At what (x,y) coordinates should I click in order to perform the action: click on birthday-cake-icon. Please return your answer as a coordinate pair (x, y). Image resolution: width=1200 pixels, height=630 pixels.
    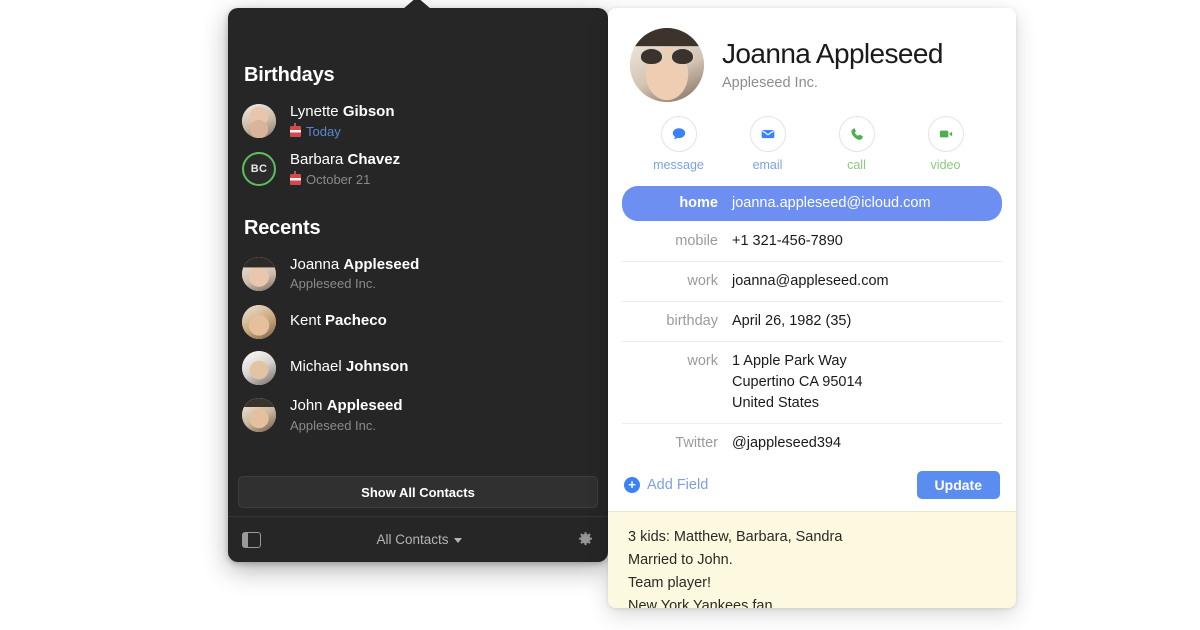
    Looking at the image, I should click on (295, 177).